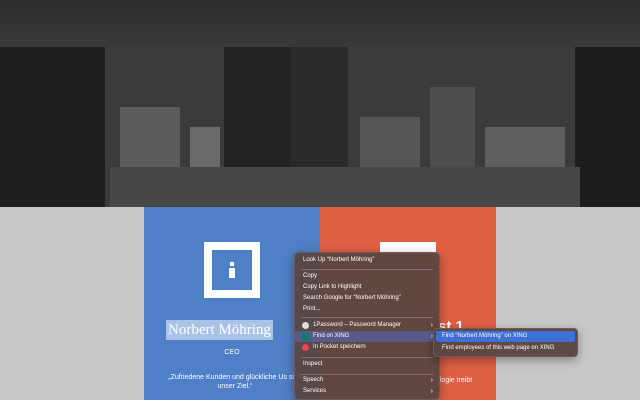  I want to click on profile-name-selected: Norbert Möhring, so click(219, 330).